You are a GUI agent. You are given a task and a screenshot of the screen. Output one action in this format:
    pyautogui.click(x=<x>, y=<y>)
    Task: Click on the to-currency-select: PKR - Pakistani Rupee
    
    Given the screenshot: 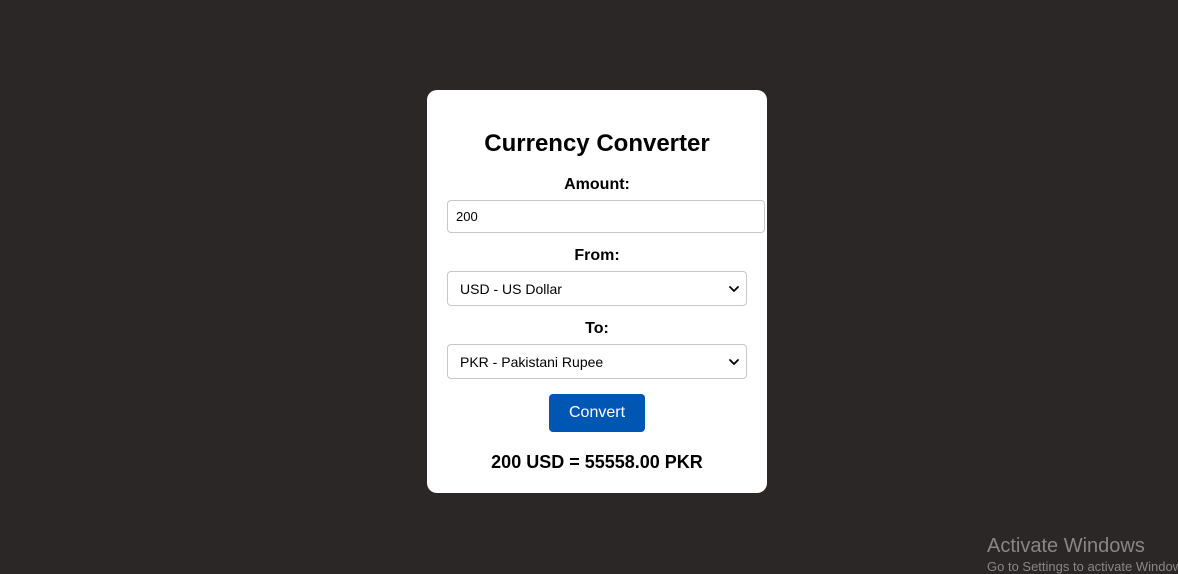 What is the action you would take?
    pyautogui.click(x=597, y=361)
    